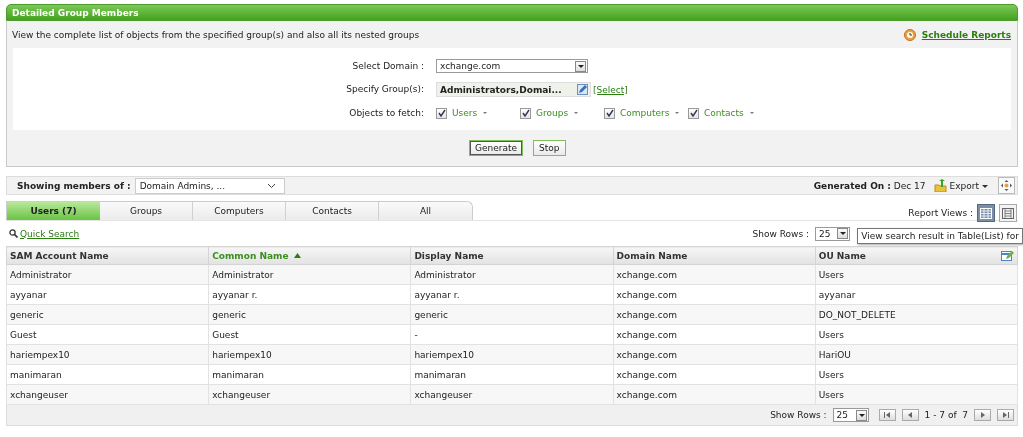 Image resolution: width=1023 pixels, height=437 pixels. I want to click on tab: Users (7), so click(53, 211).